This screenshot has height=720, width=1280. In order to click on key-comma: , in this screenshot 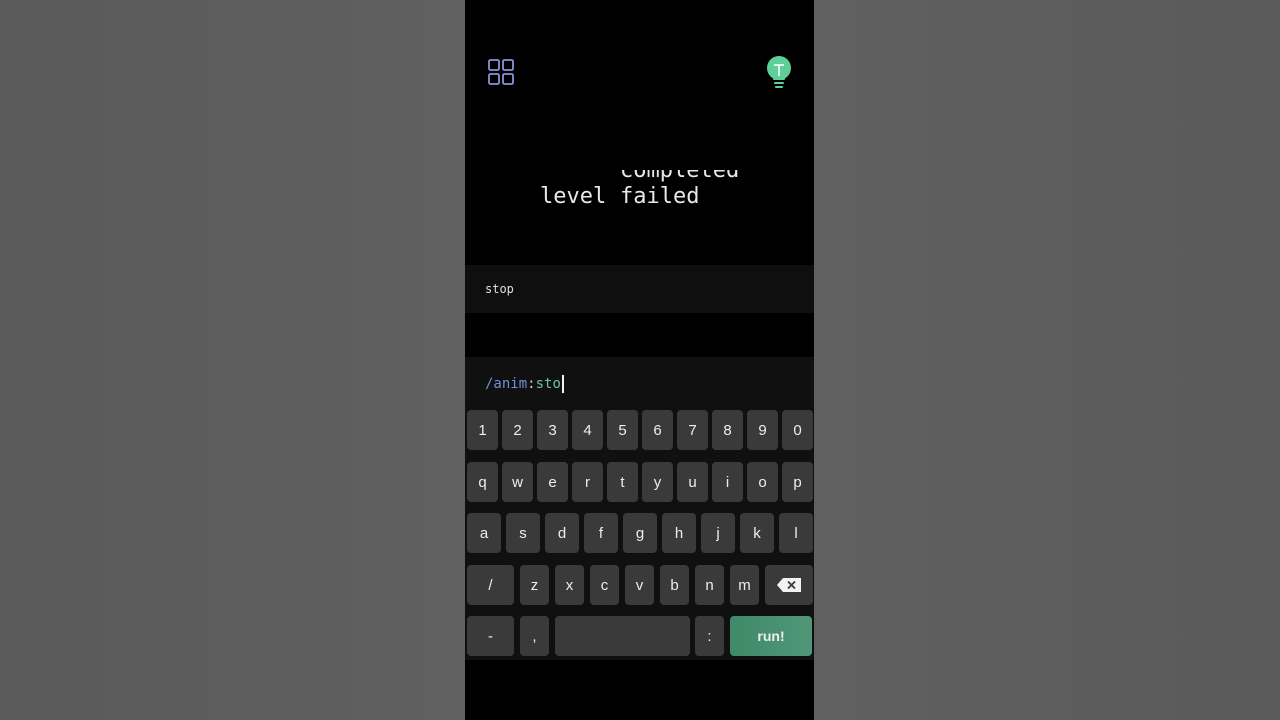, I will do `click(534, 636)`.